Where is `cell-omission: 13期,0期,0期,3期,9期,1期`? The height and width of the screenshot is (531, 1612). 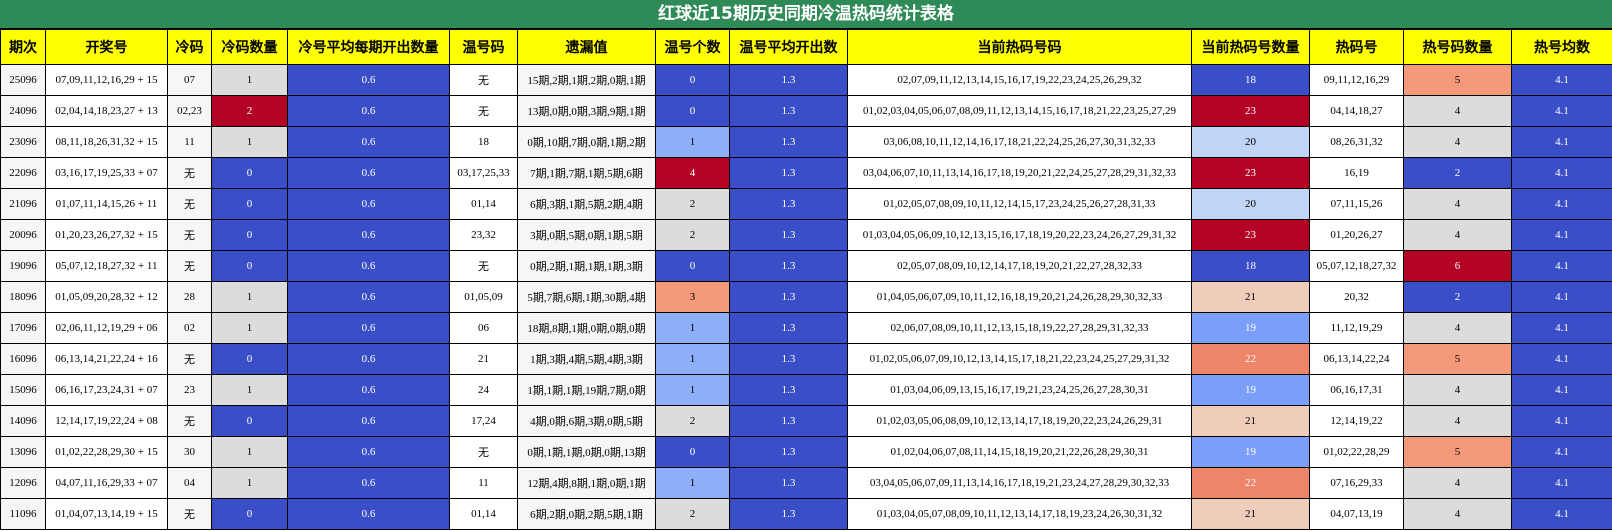
cell-omission: 13期,0期,0期,3期,9期,1期 is located at coordinates (586, 111).